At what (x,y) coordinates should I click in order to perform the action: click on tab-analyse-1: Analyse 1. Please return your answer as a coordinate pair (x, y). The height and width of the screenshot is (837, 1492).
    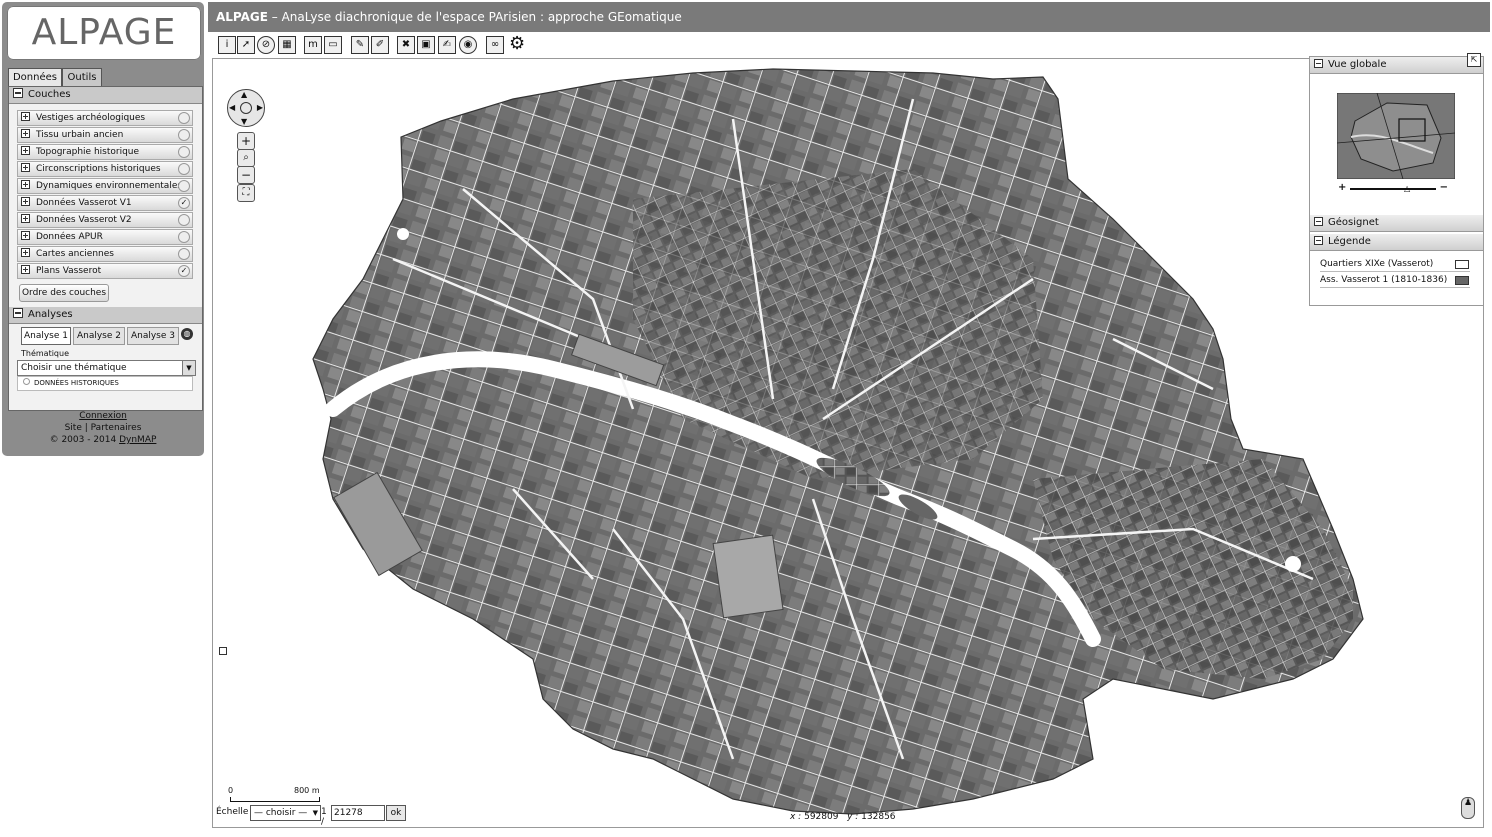
    Looking at the image, I should click on (46, 336).